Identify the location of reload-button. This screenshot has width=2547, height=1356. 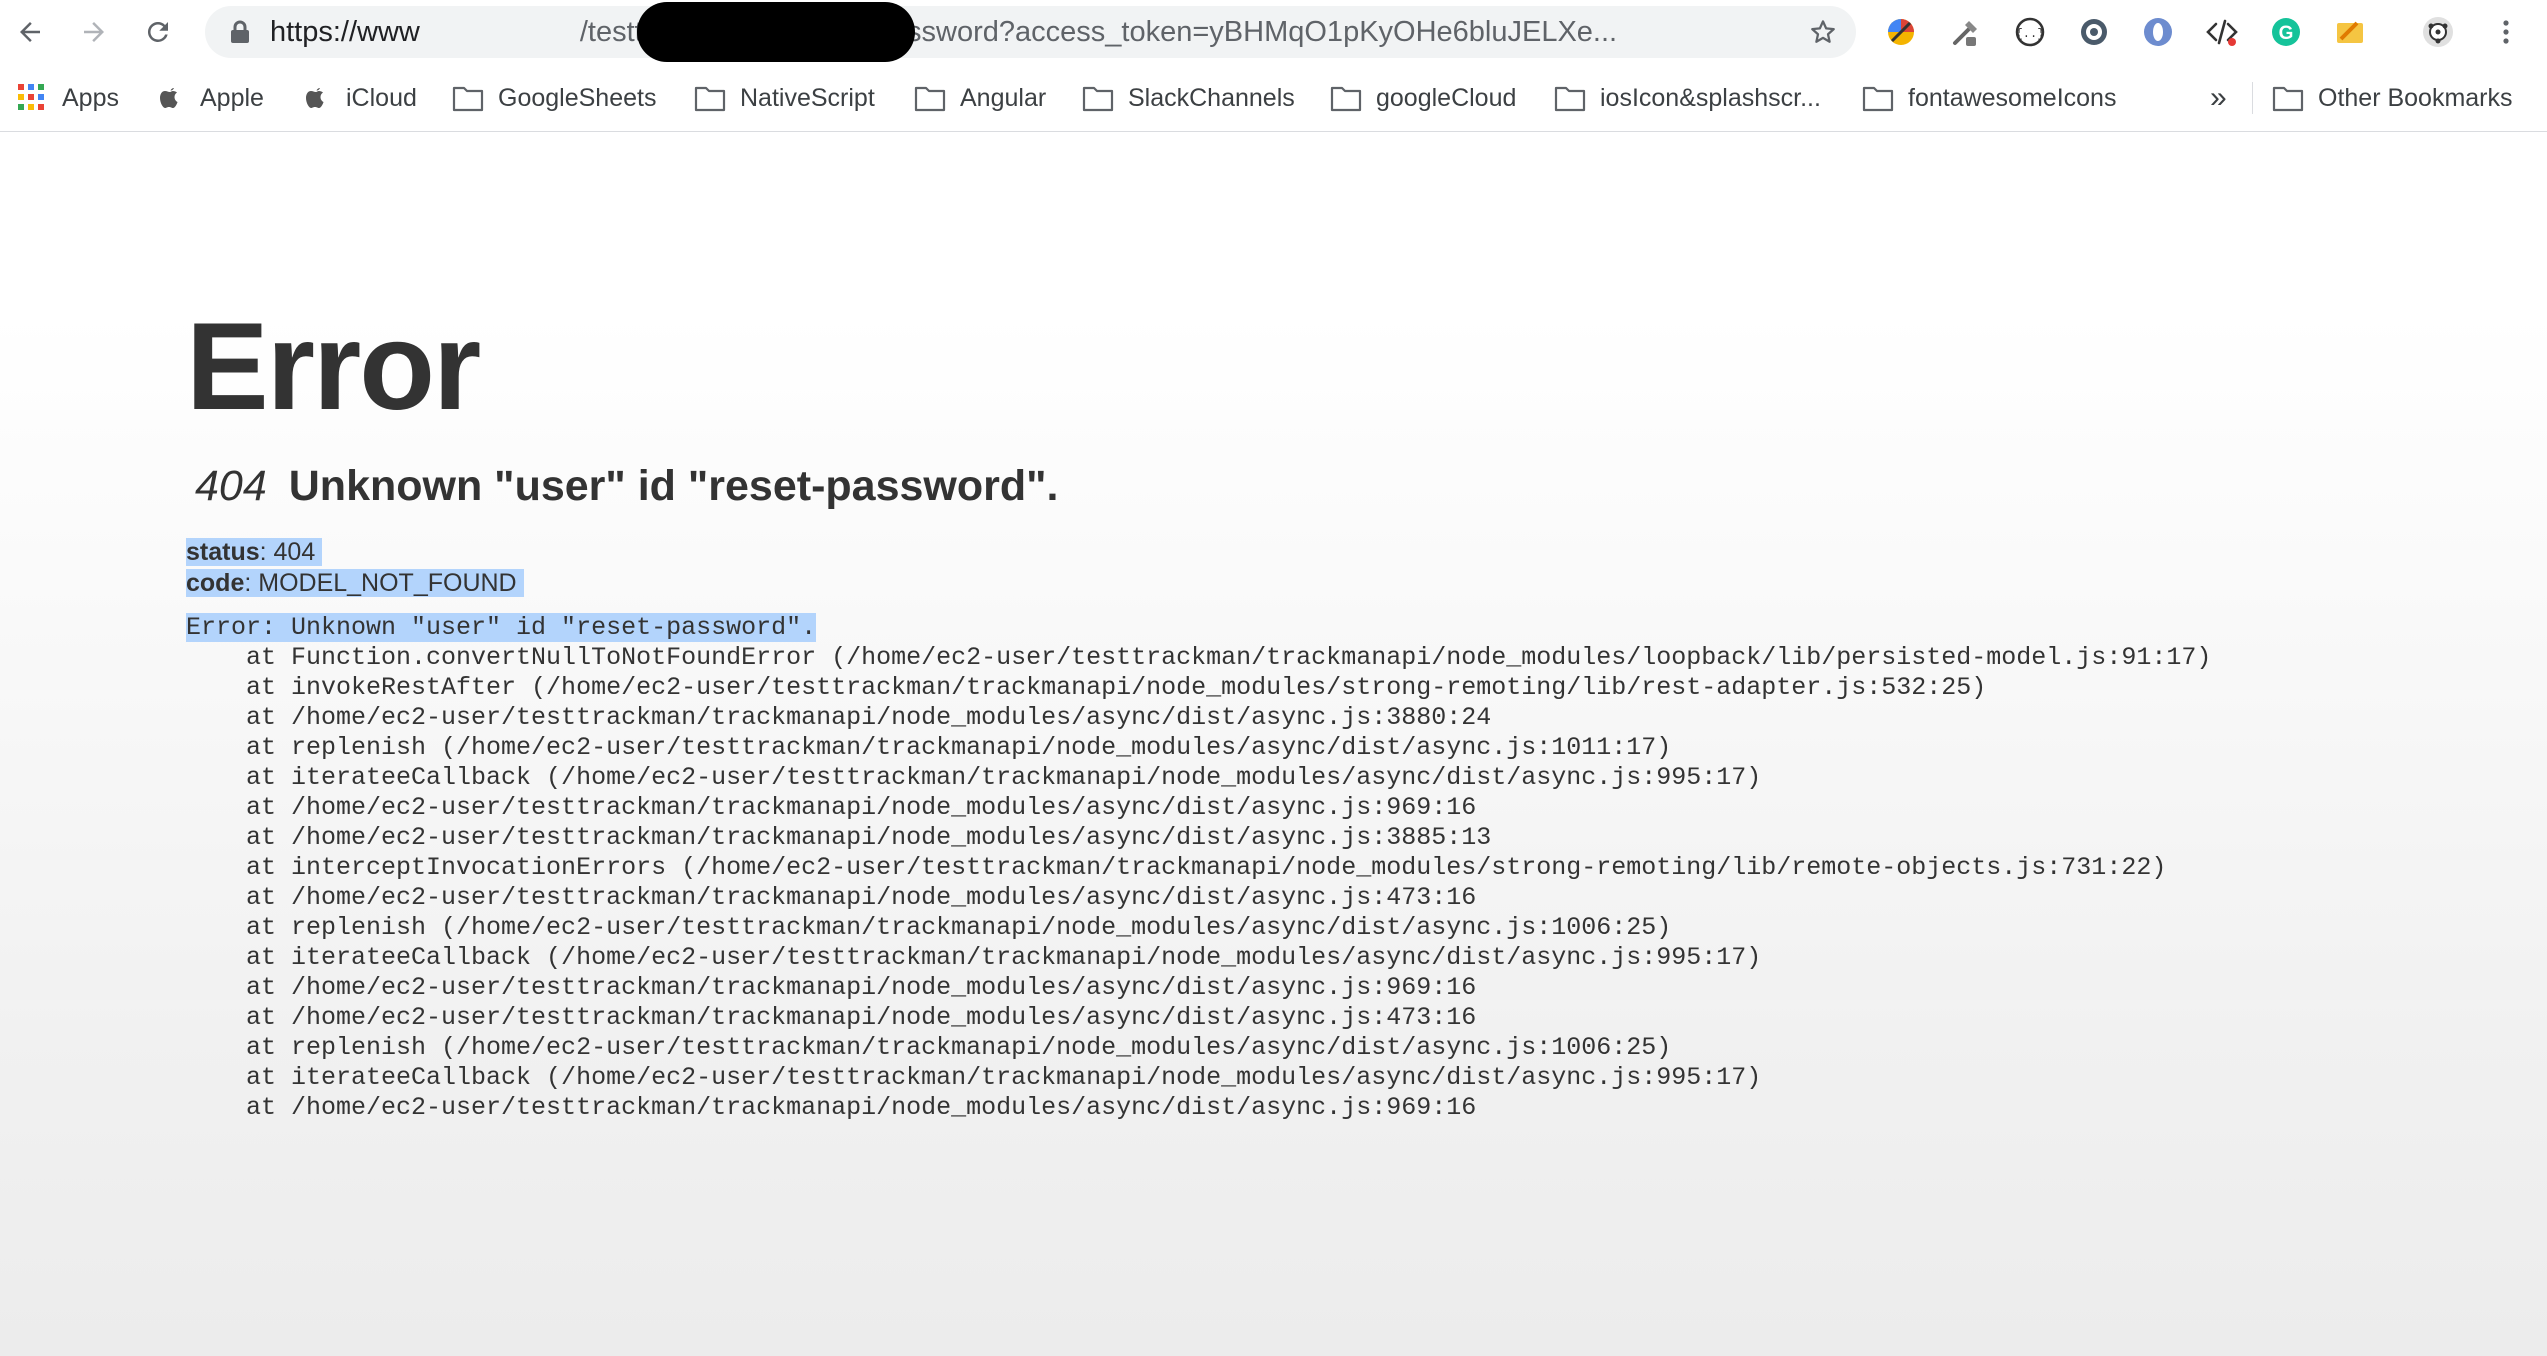
(158, 32).